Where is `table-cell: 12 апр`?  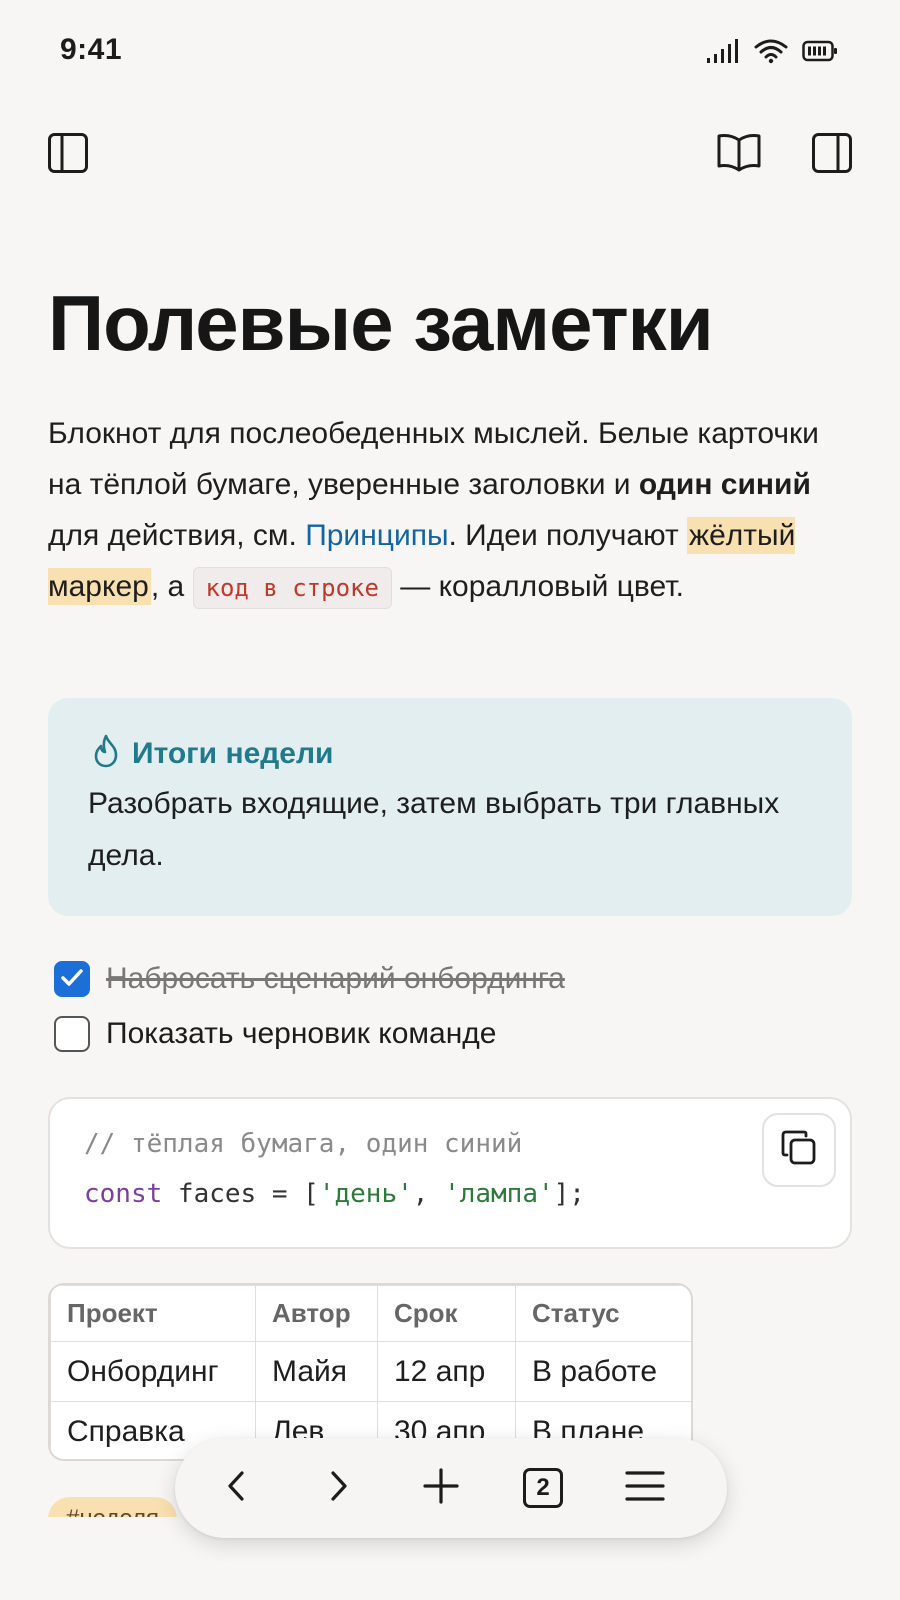
table-cell: 12 апр is located at coordinates (446, 1371).